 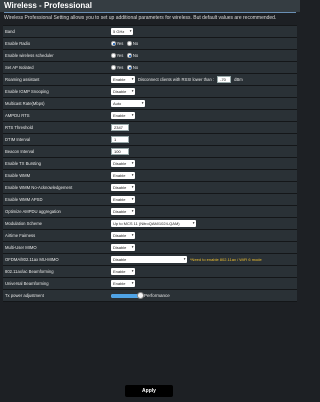 What do you see at coordinates (33, 211) in the screenshot?
I see `setting-label: Optimize AMPDU aggregation` at bounding box center [33, 211].